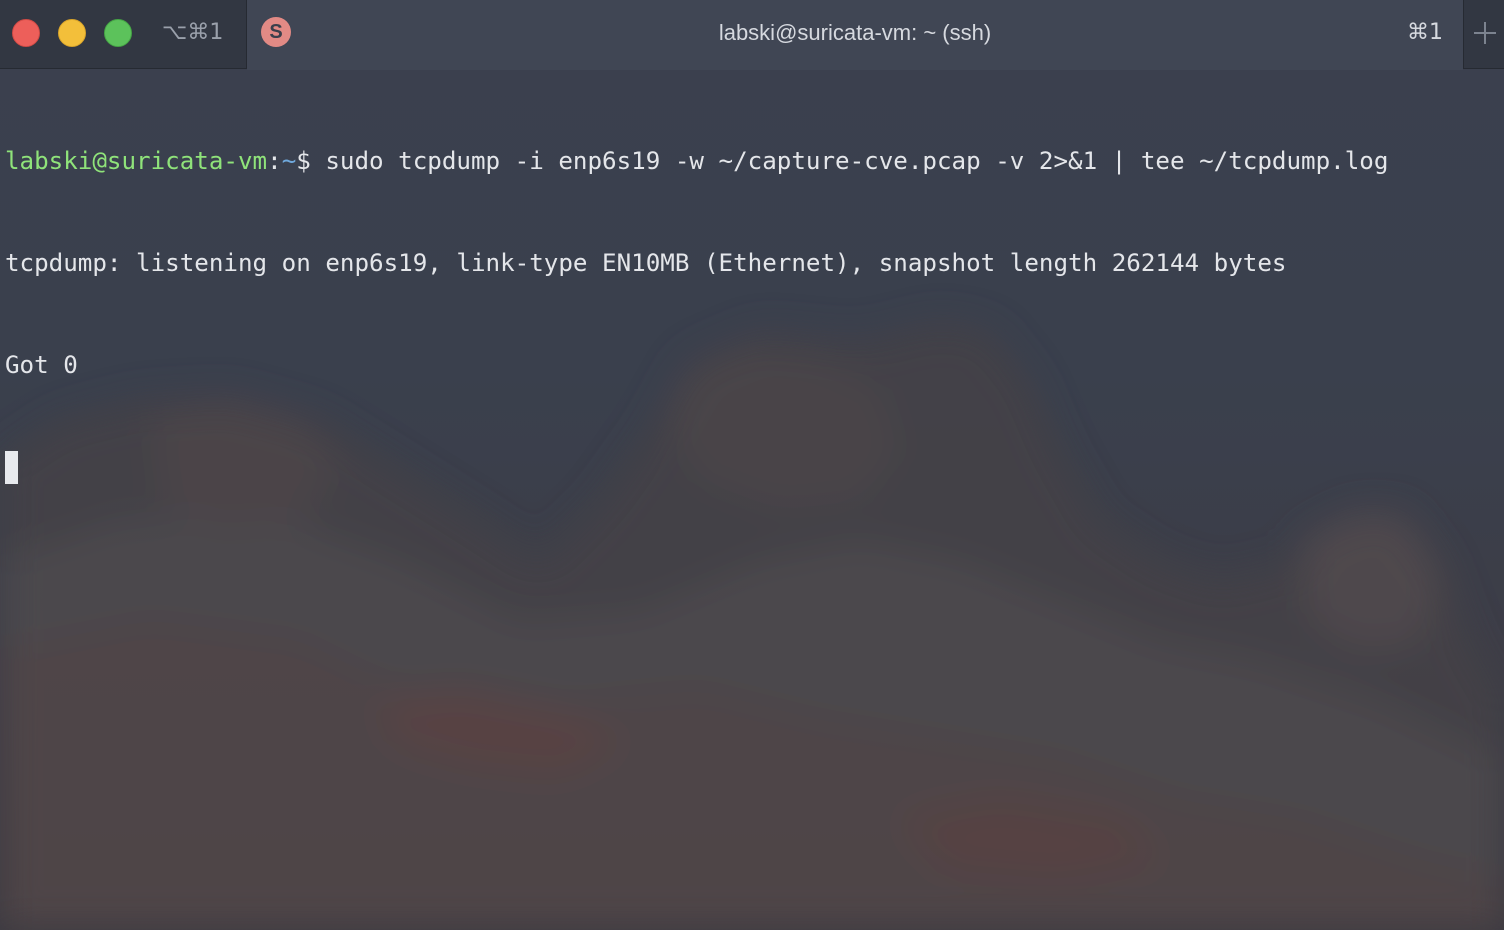 Image resolution: width=1504 pixels, height=930 pixels. I want to click on tab-ssh-session: S labski@suricata-vm: ~ (ssh) ⌘1, so click(855, 35).